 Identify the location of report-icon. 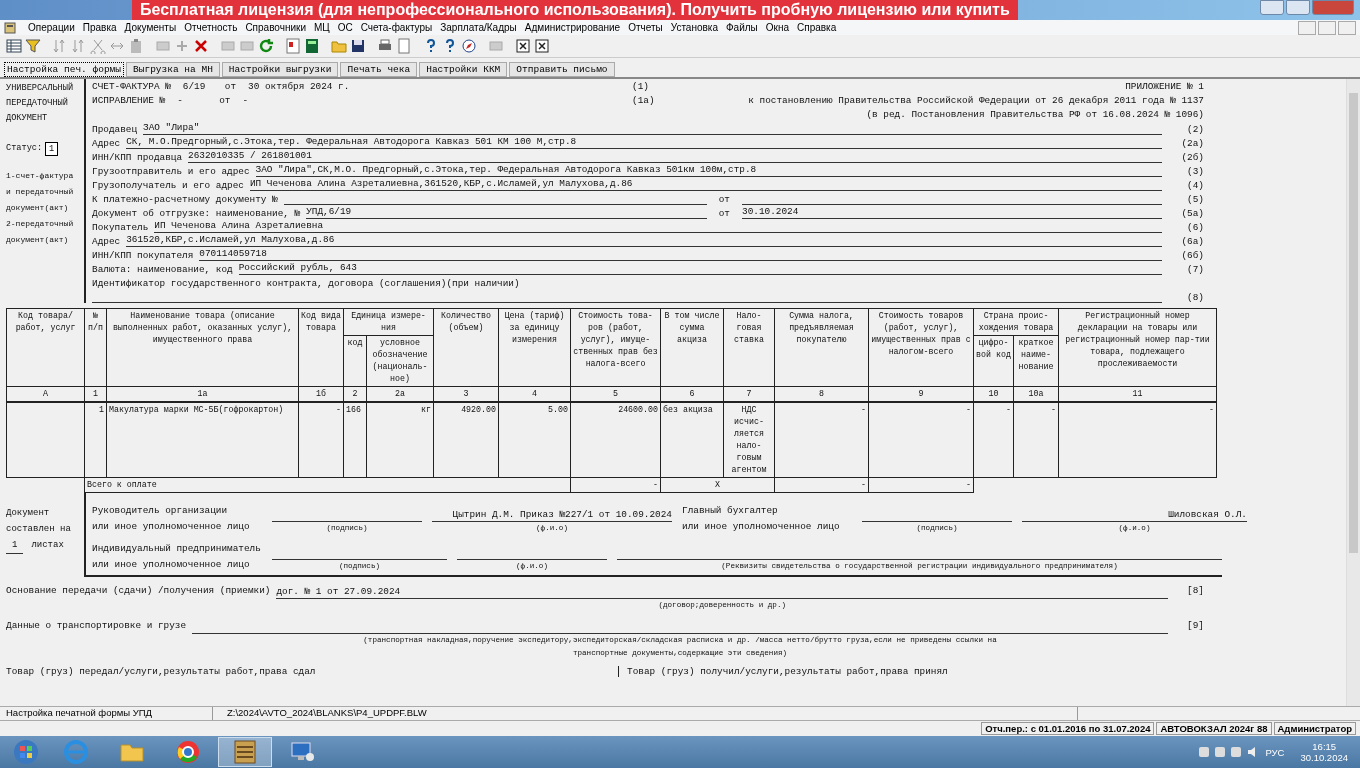
(293, 46).